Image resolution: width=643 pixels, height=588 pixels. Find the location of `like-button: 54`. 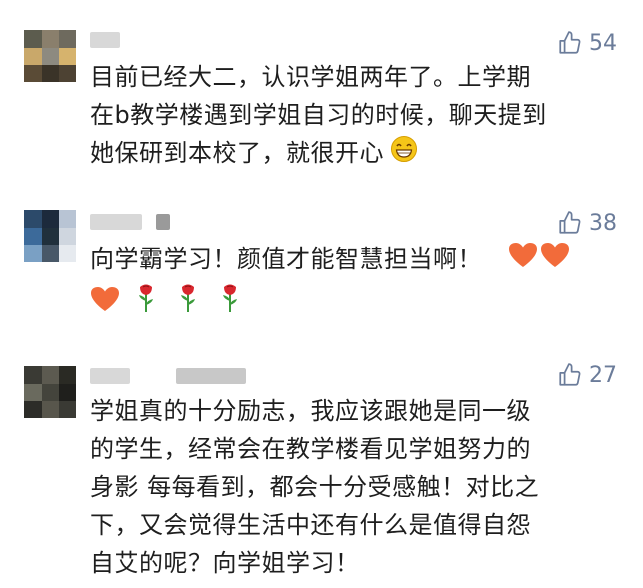

like-button: 54 is located at coordinates (587, 43).